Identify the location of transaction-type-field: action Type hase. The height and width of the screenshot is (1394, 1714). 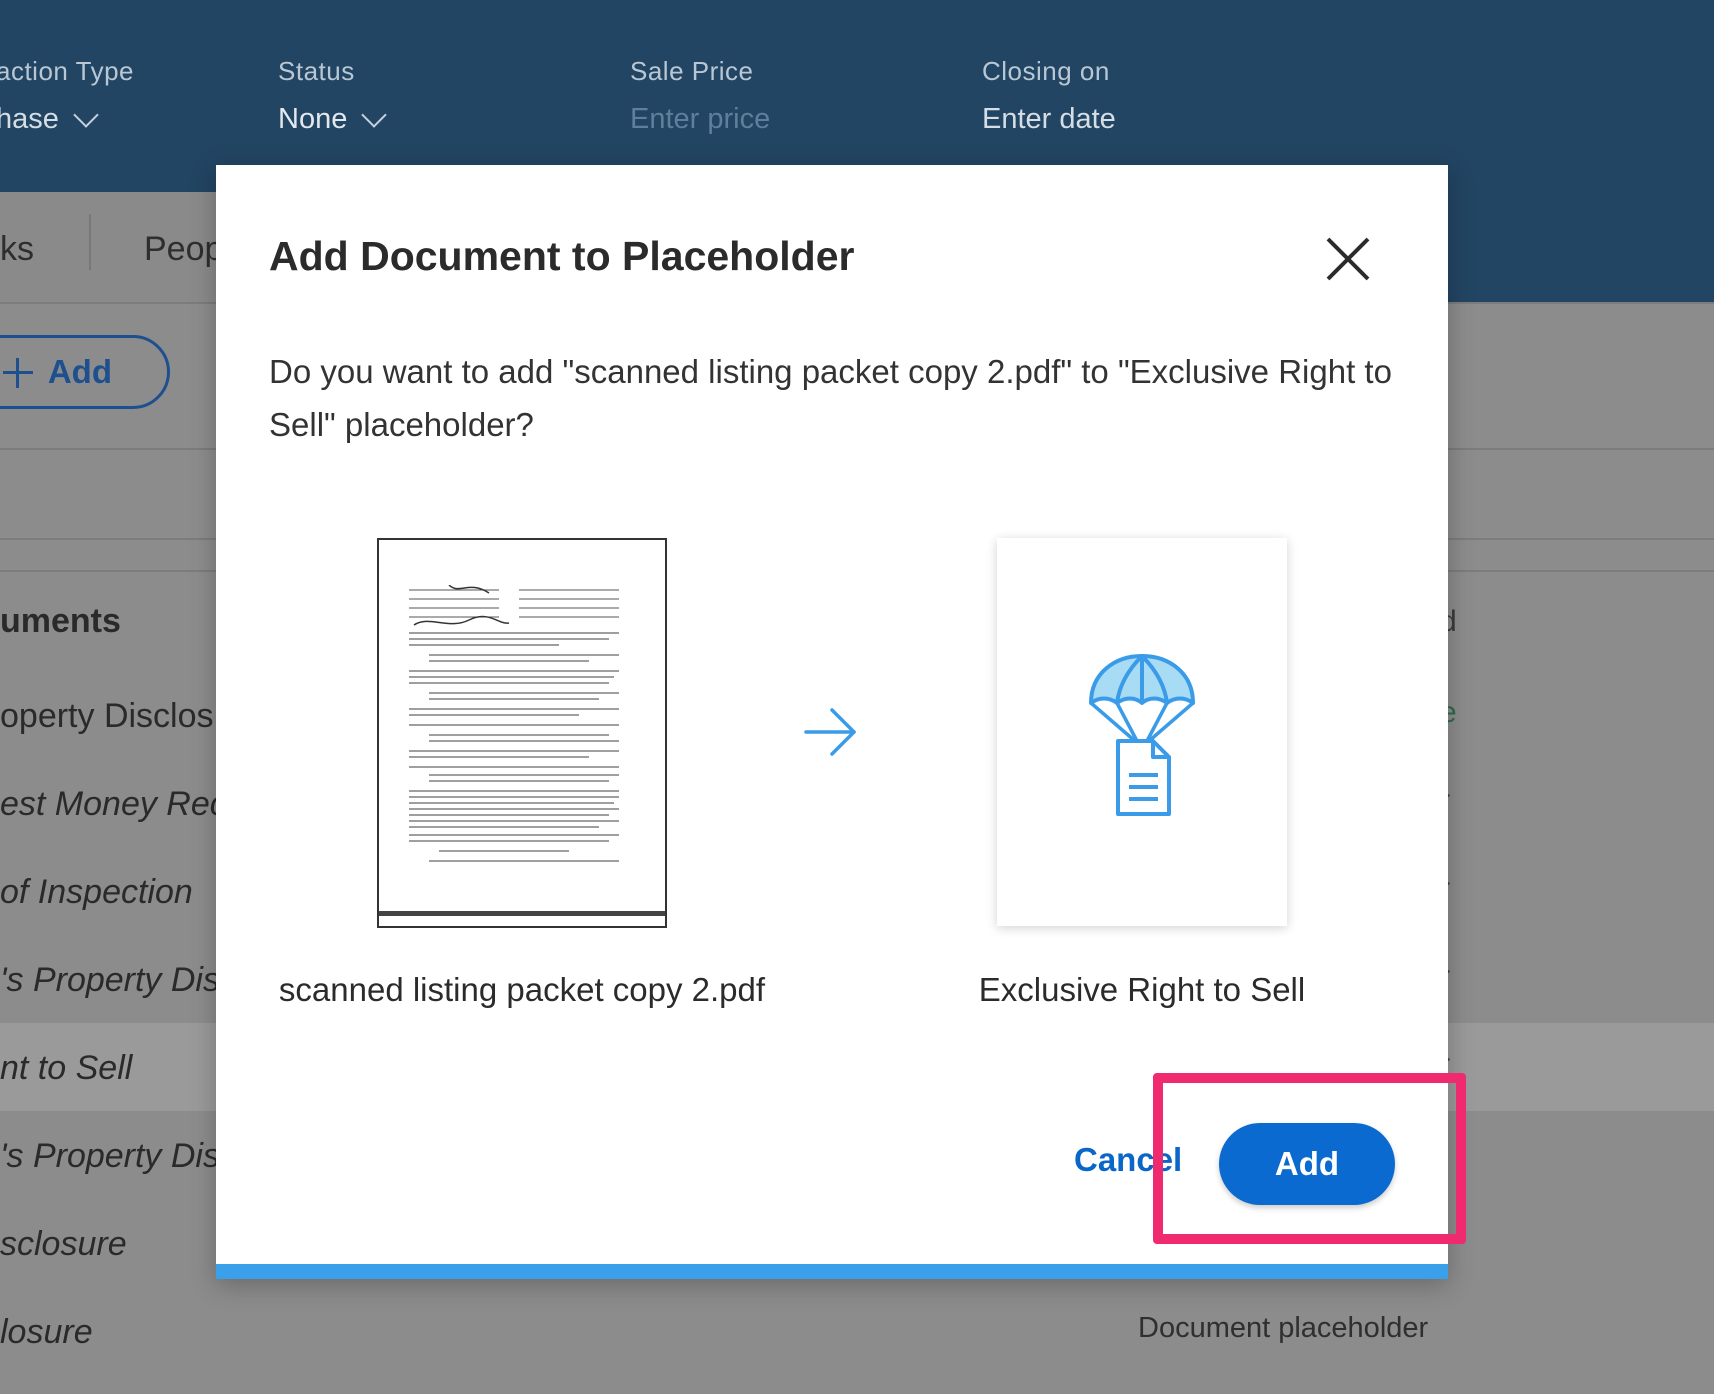
(67, 96).